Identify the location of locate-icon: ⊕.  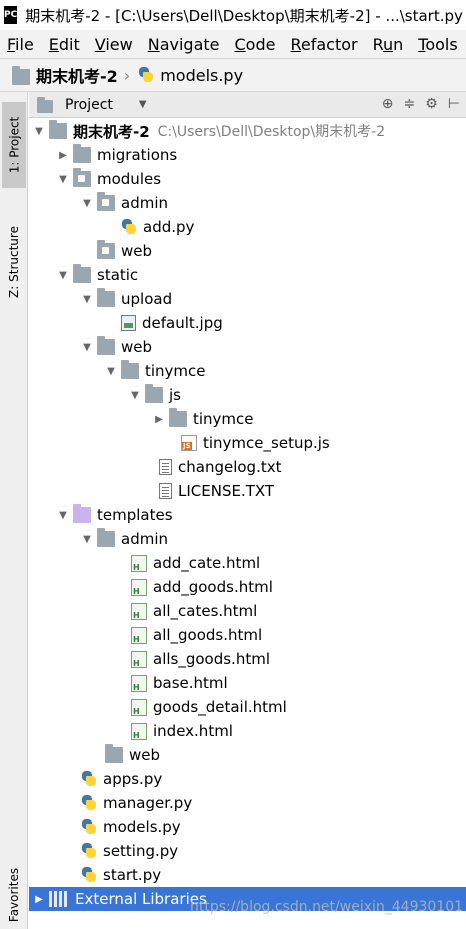
(388, 104).